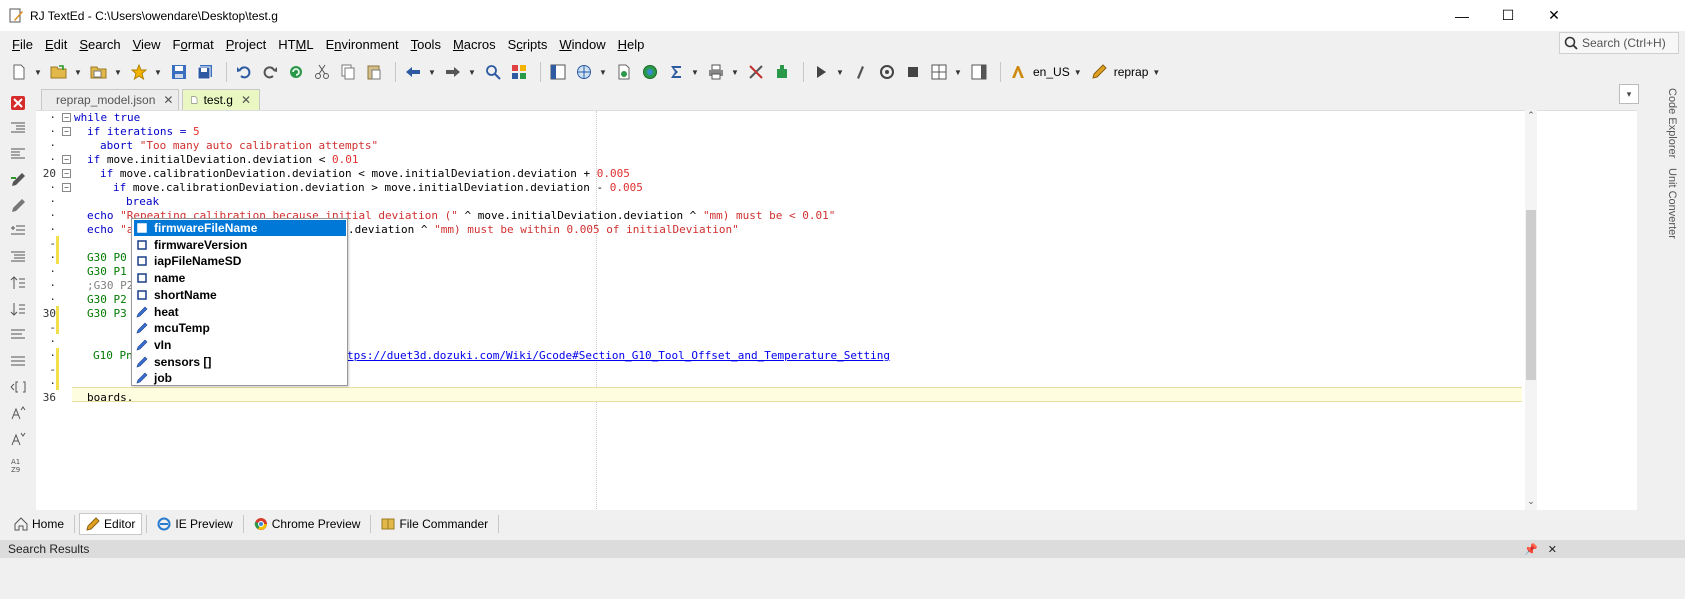 This screenshot has width=1685, height=599. What do you see at coordinates (205, 72) in the screenshot?
I see `save-all-icon` at bounding box center [205, 72].